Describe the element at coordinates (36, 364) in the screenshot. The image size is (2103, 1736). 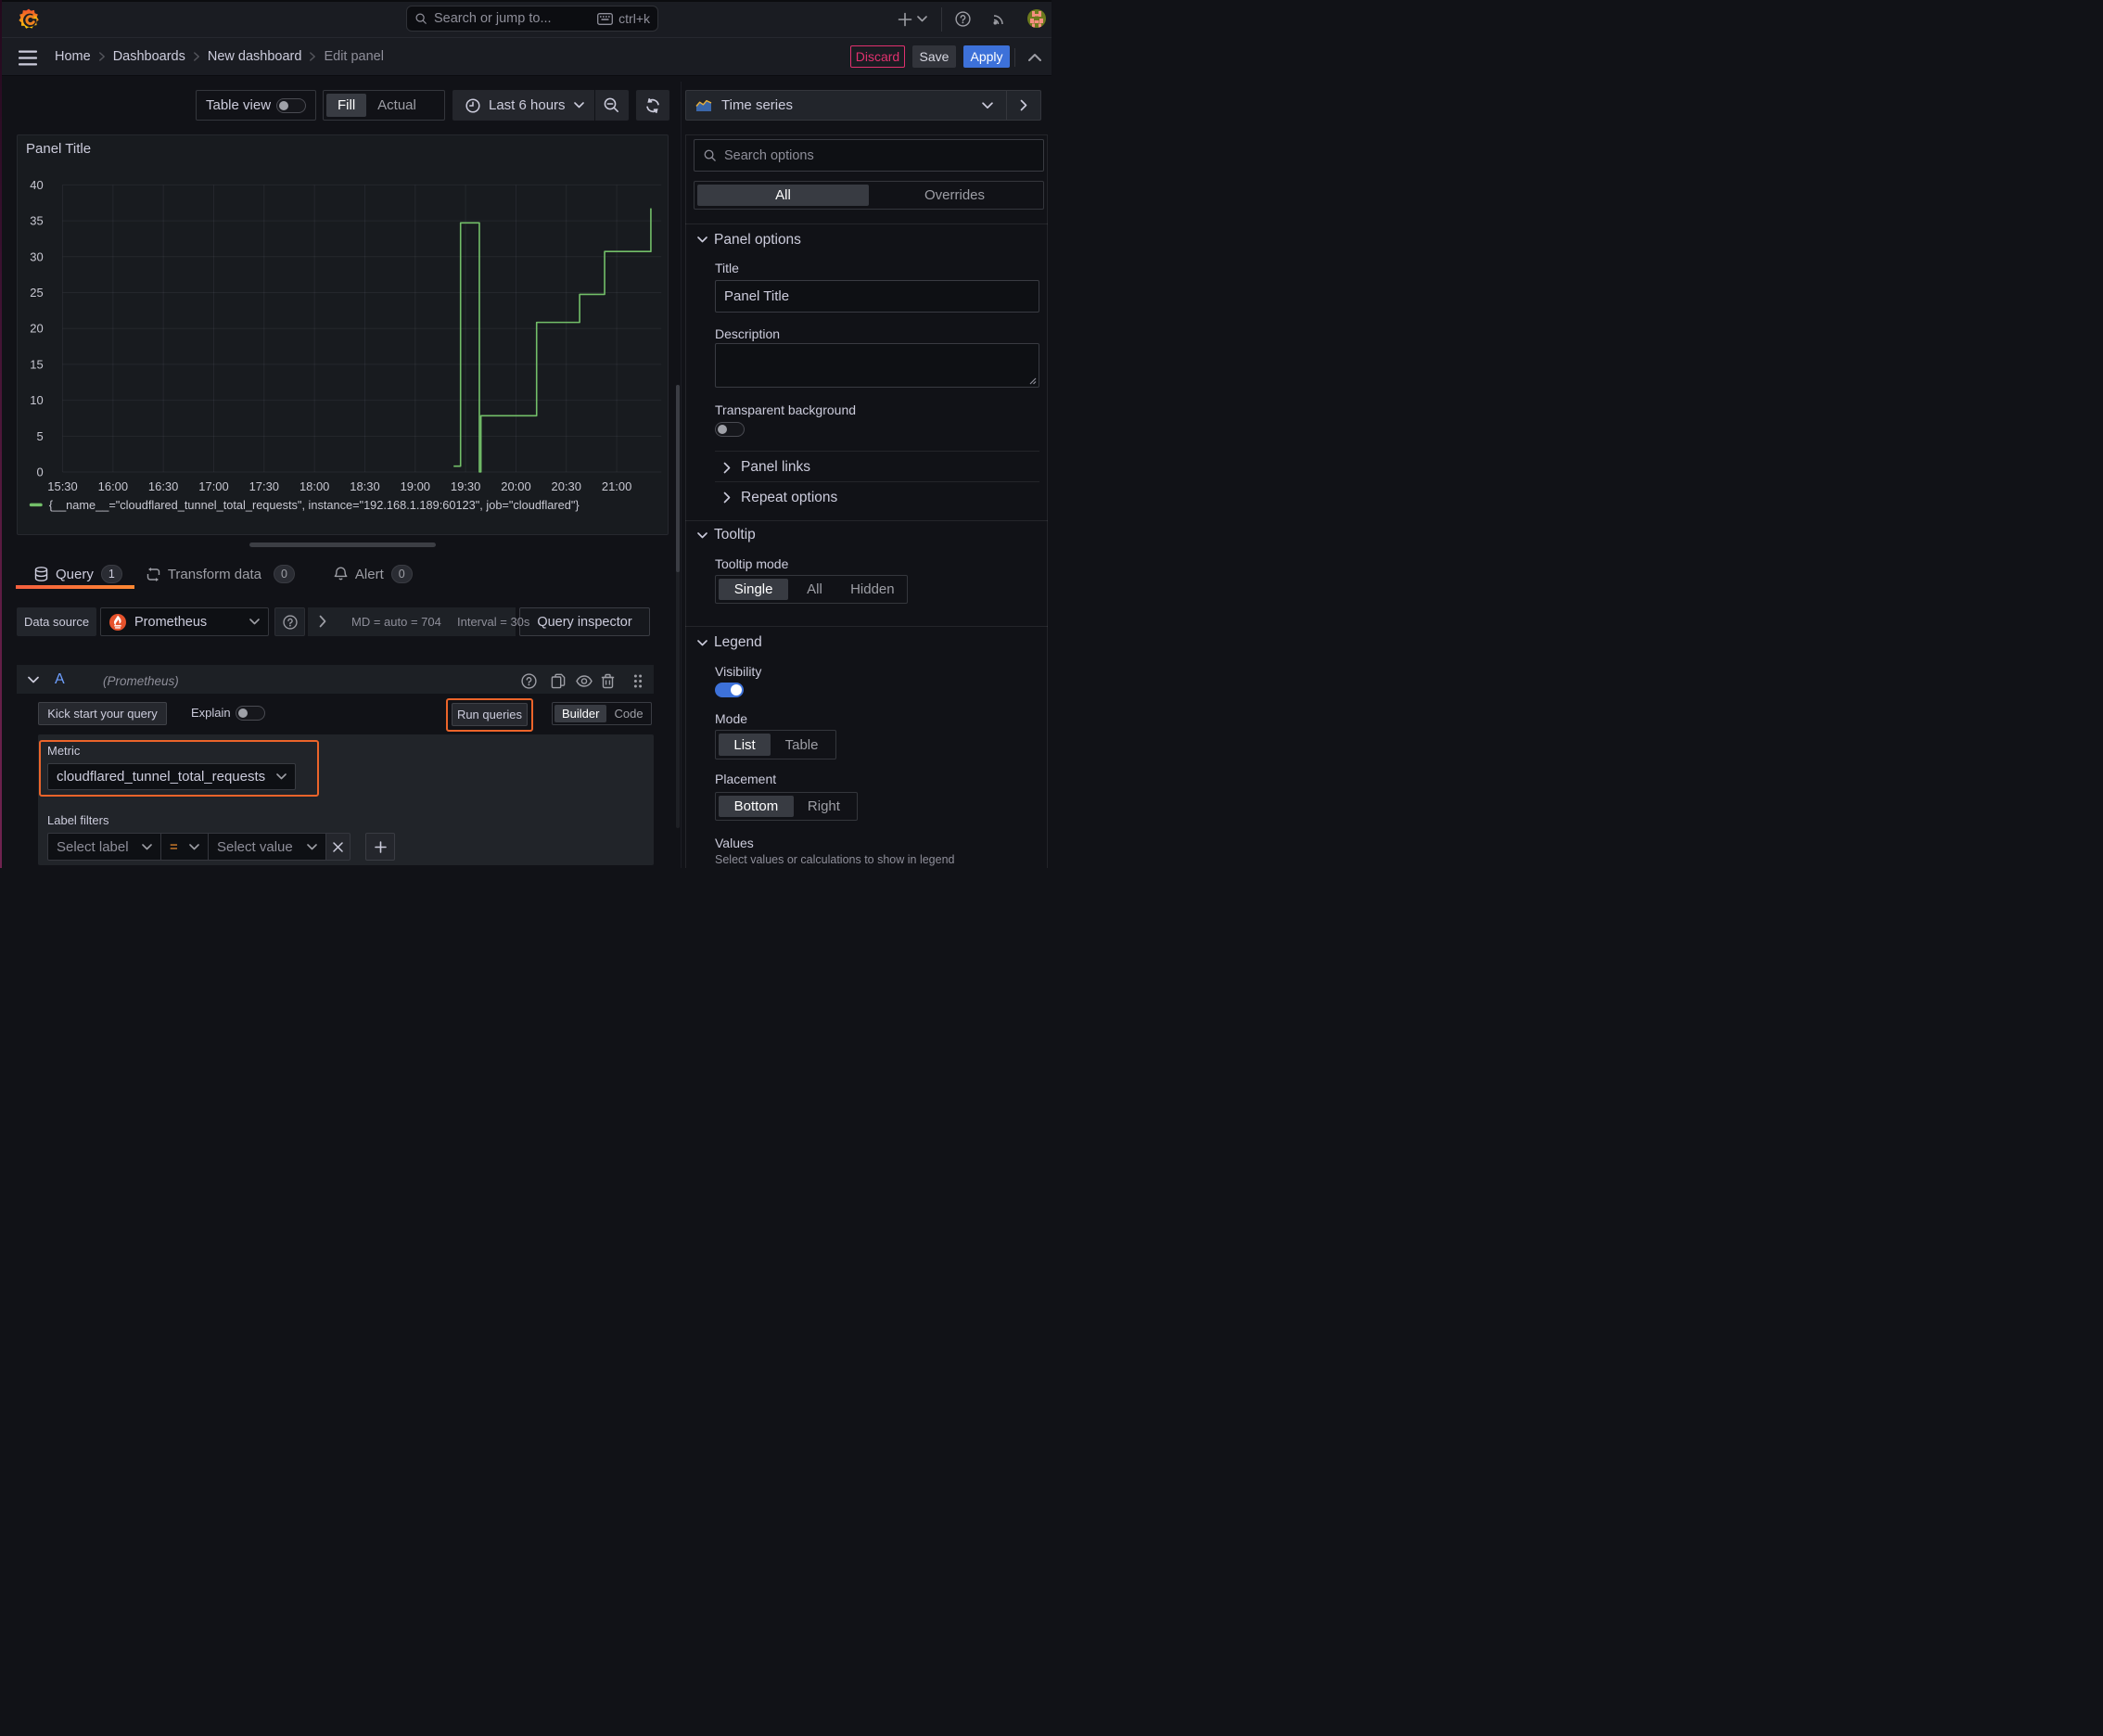
I see `svg-text: 15` at that location.